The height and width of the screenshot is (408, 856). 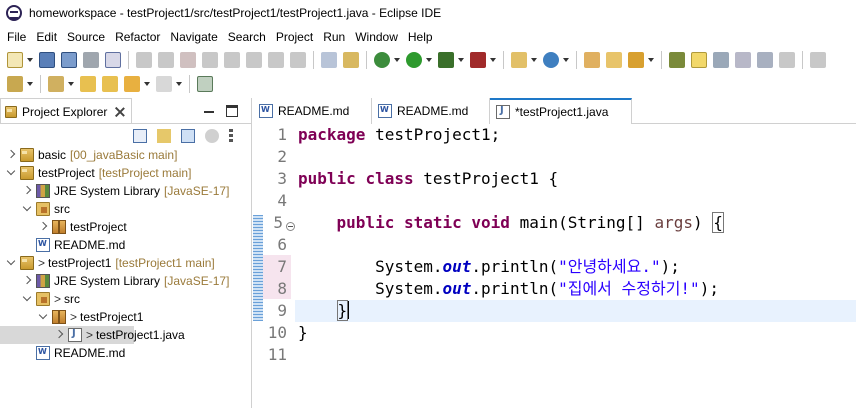 I want to click on pen-dropdown-icon, so click(x=651, y=60).